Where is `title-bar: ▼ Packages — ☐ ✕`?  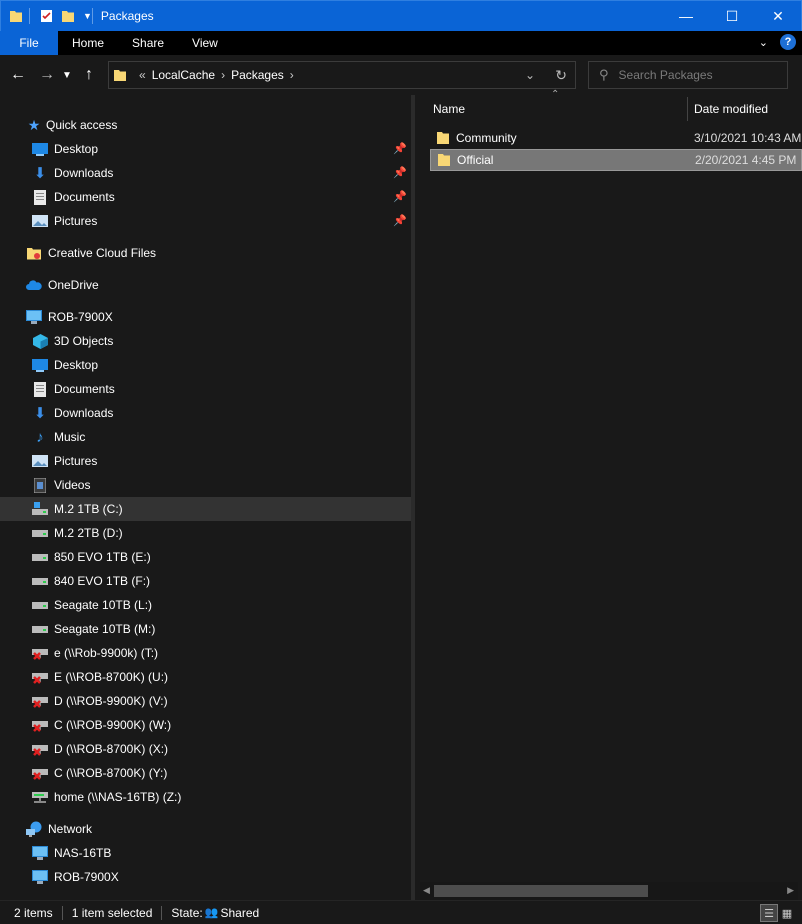
title-bar: ▼ Packages — ☐ ✕ is located at coordinates (401, 15).